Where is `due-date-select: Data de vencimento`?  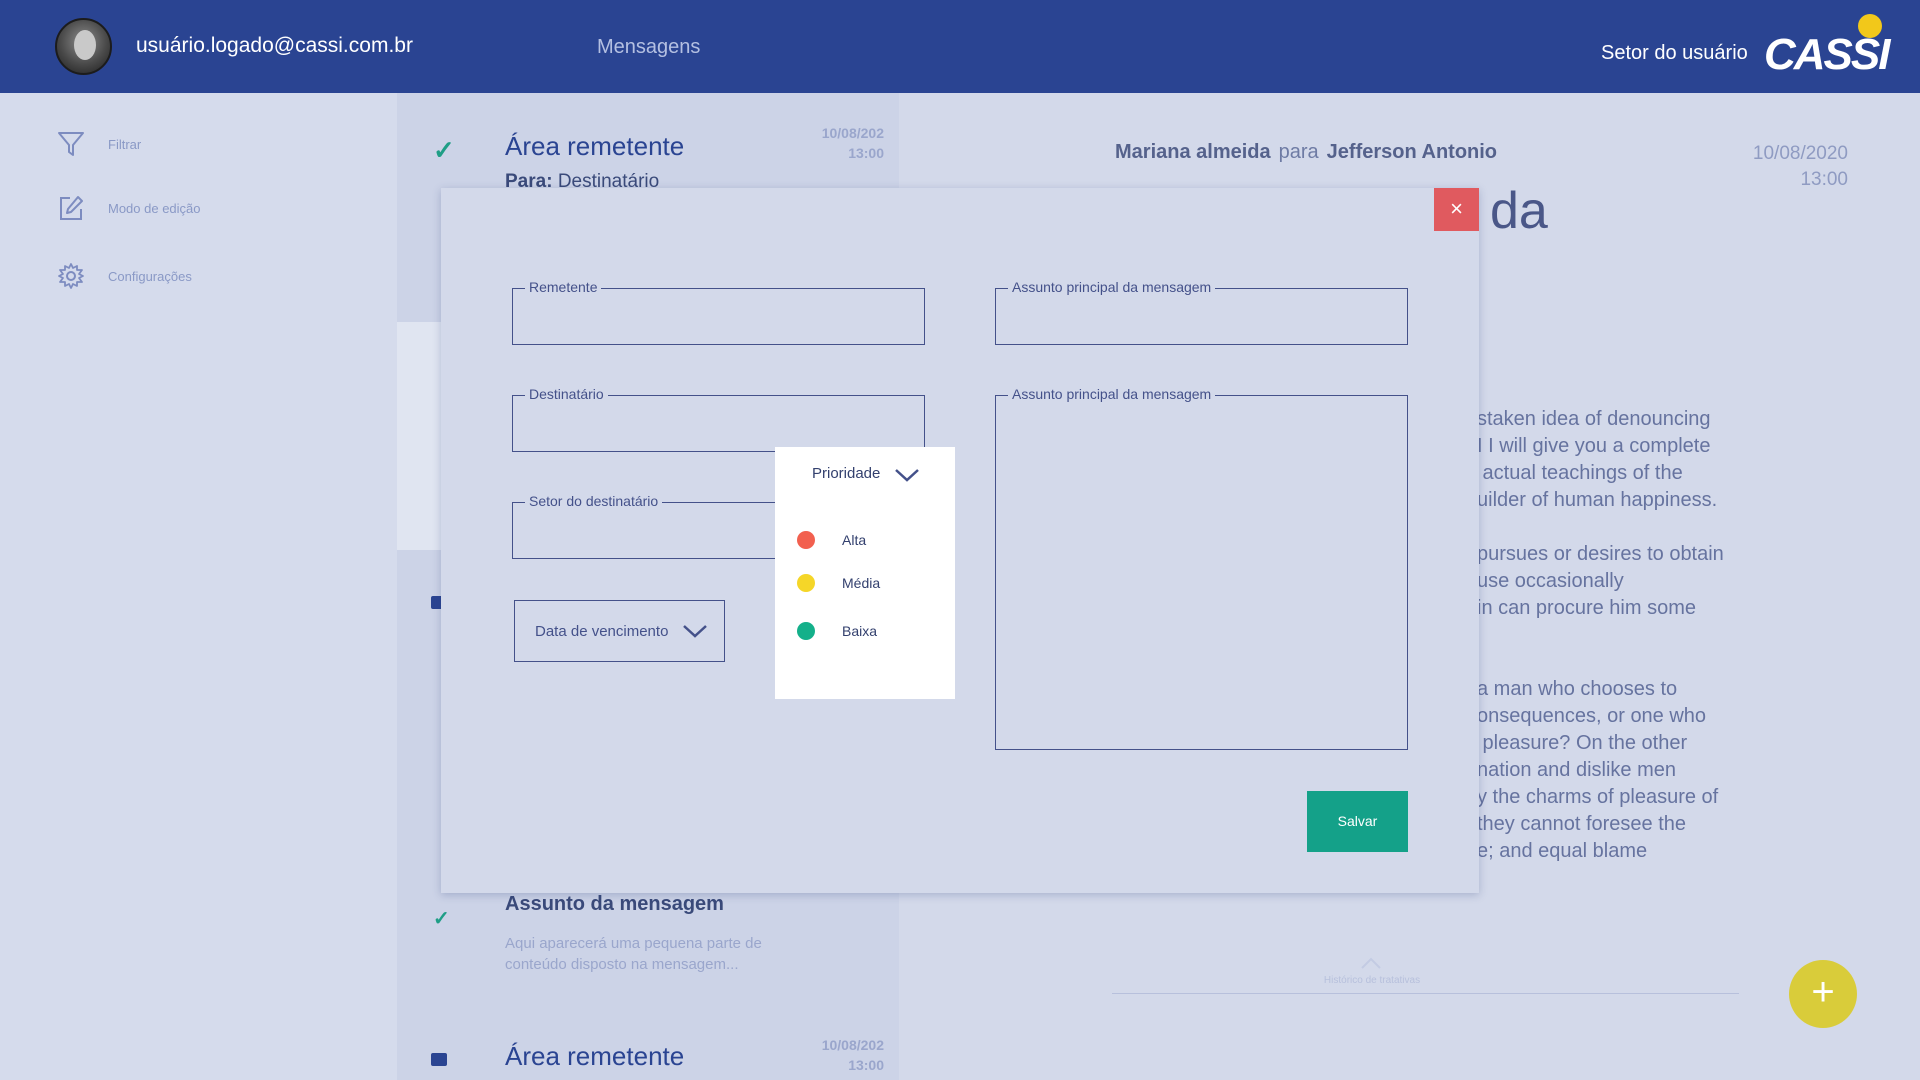
due-date-select: Data de vencimento is located at coordinates (619, 631).